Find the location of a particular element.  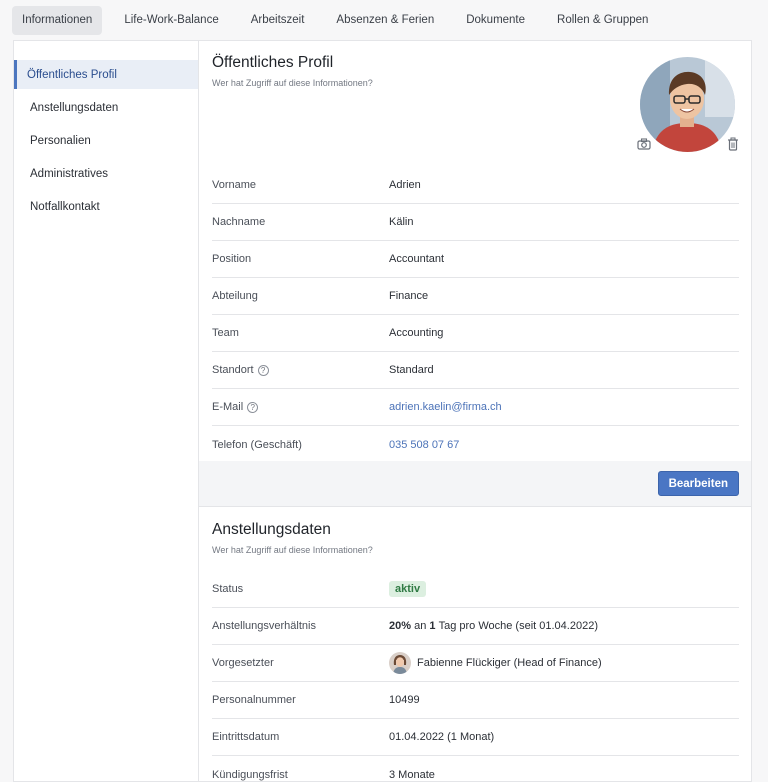

relation-mid: an is located at coordinates (420, 626).